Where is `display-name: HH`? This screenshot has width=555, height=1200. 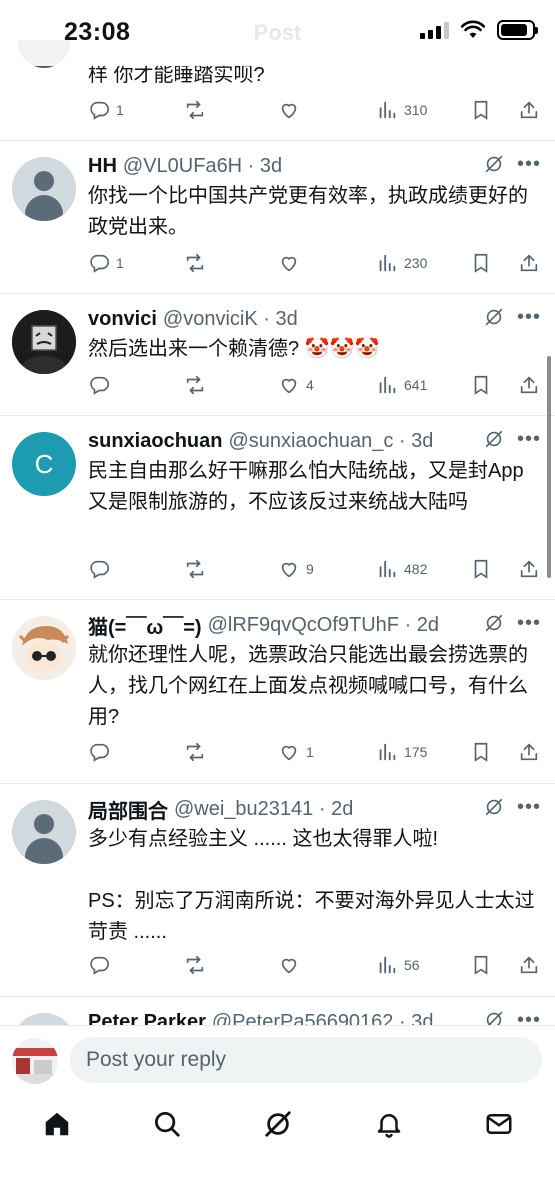
display-name: HH is located at coordinates (102, 166).